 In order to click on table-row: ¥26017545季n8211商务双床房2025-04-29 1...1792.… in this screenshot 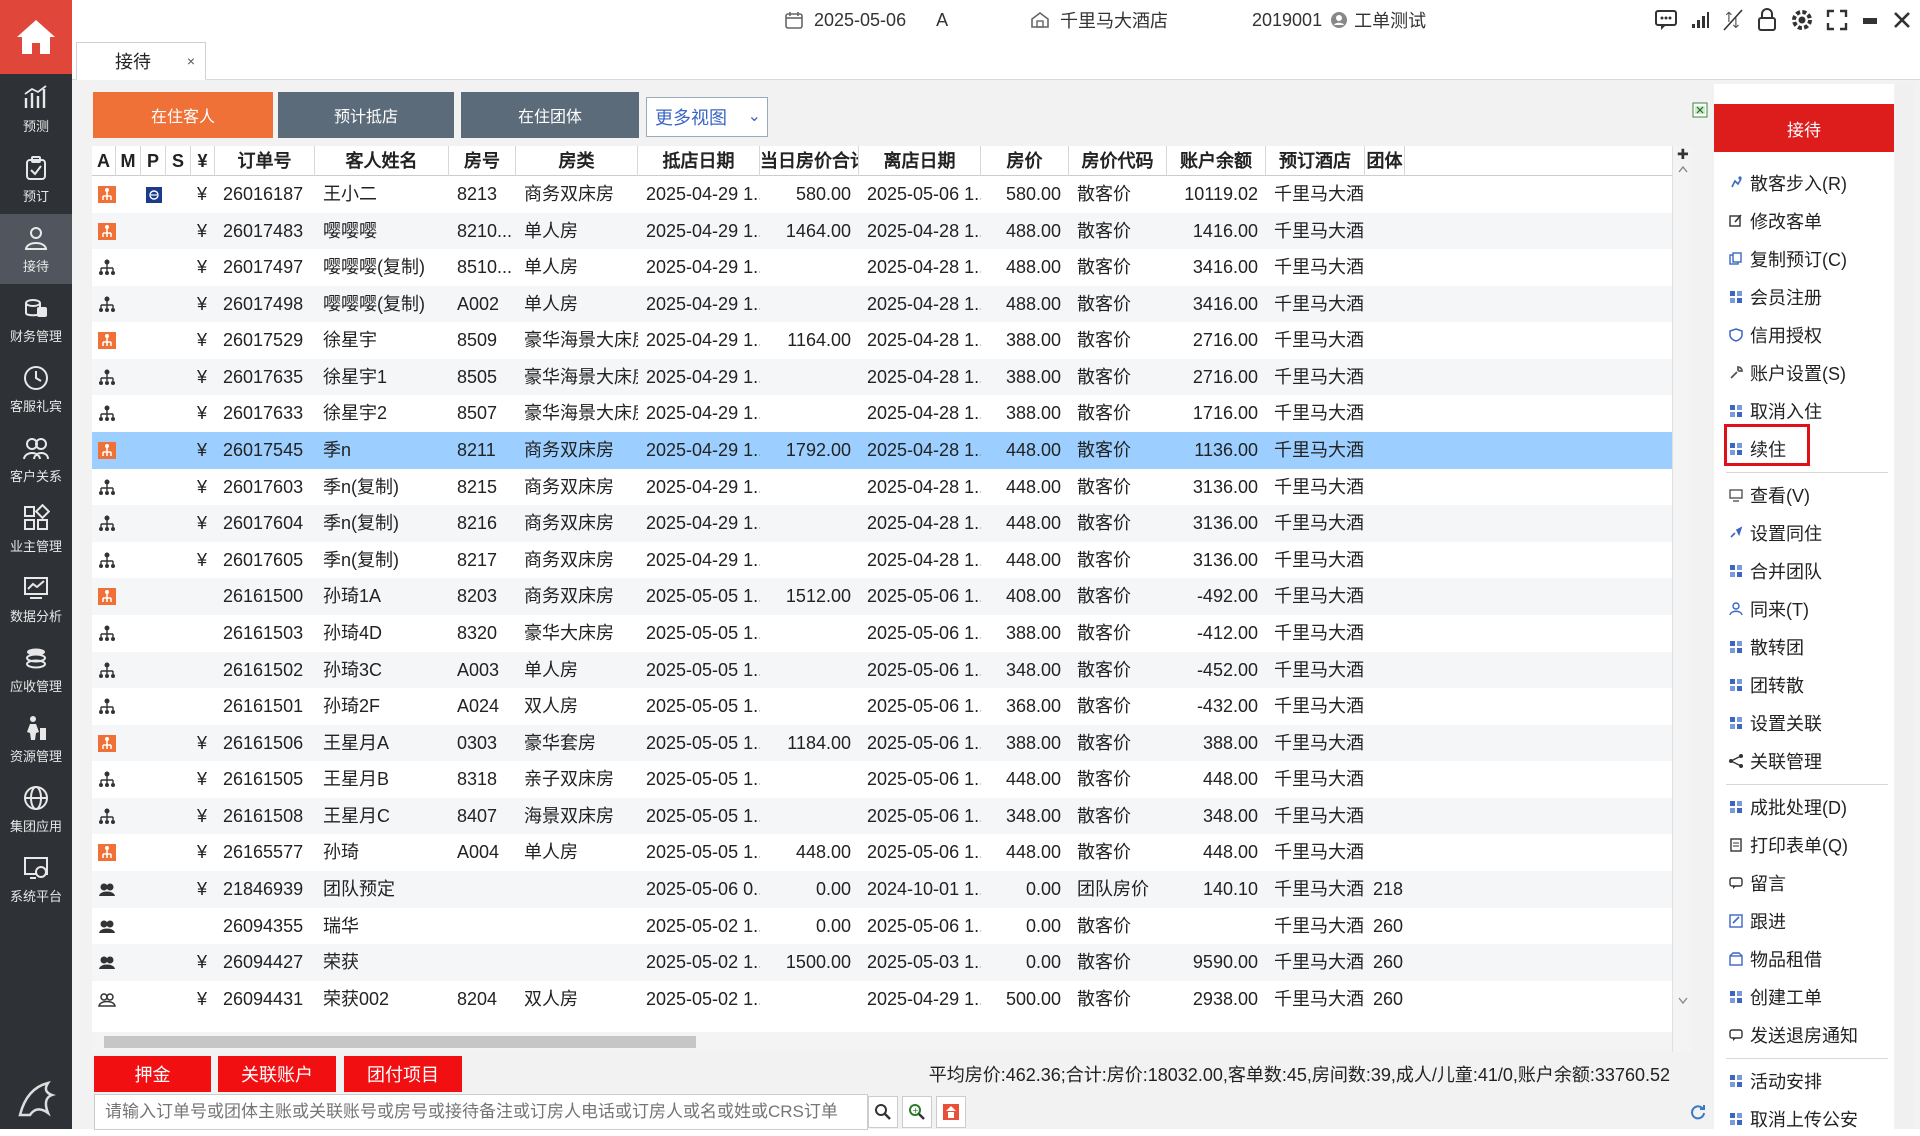, I will do `click(882, 450)`.